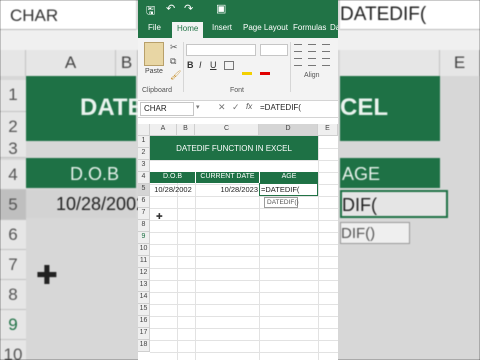 Image resolution: width=480 pixels, height=360 pixels. I want to click on insert-function-button: fx, so click(249, 106).